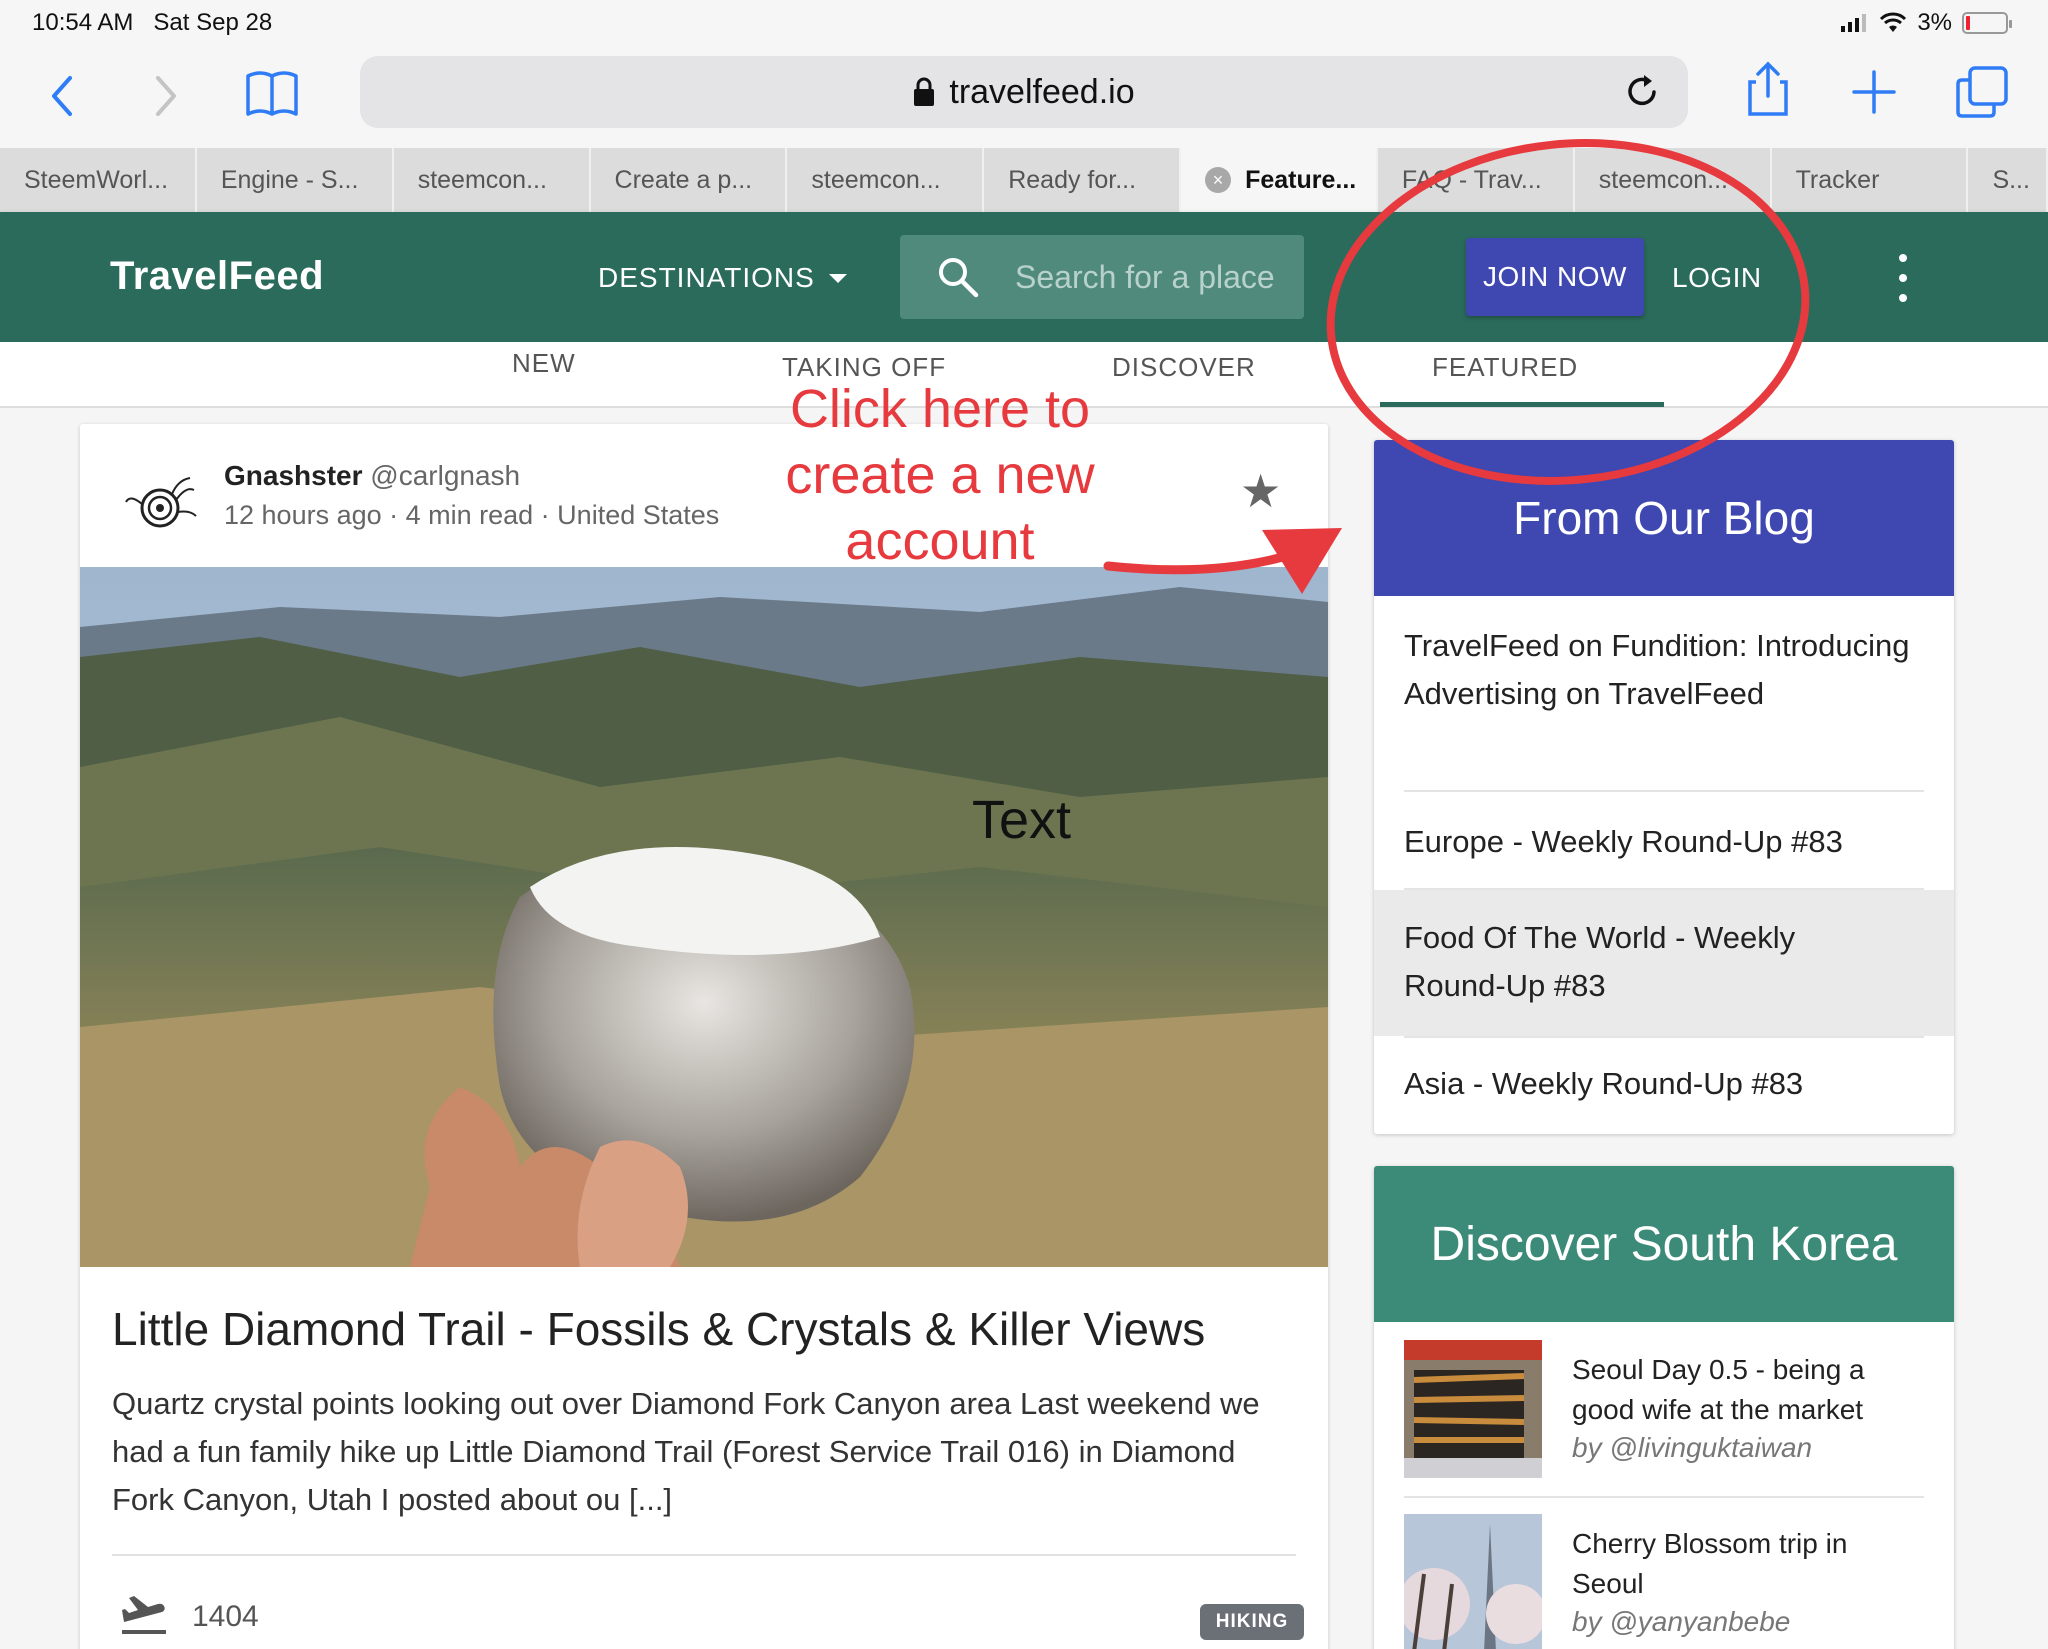  I want to click on annotation-arrow, so click(1204, 561).